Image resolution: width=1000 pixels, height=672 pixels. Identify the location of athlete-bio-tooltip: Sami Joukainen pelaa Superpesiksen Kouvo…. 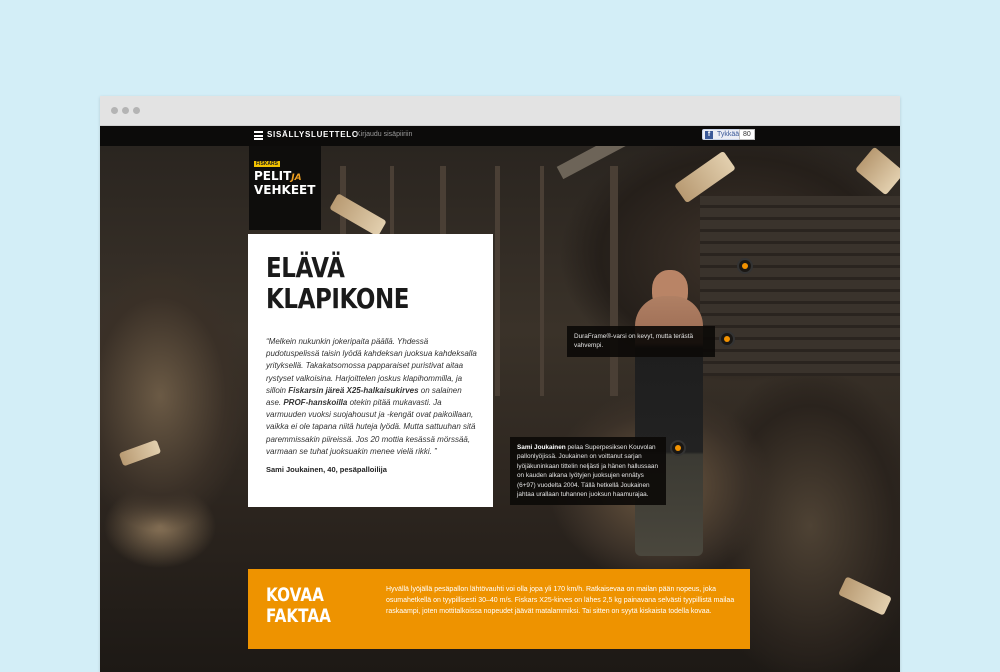
(588, 471).